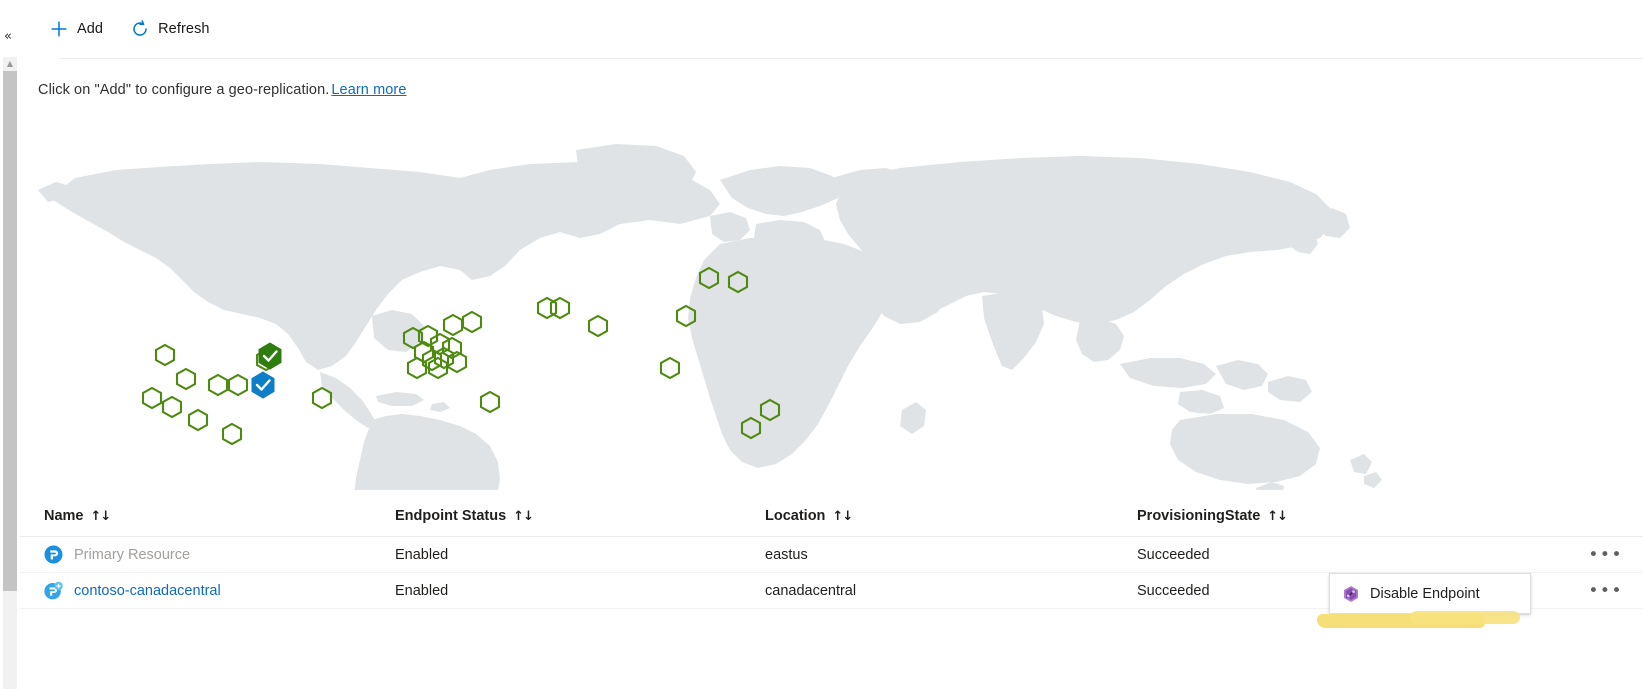  I want to click on cell-provisioning-state: Succeeded, so click(1173, 554).